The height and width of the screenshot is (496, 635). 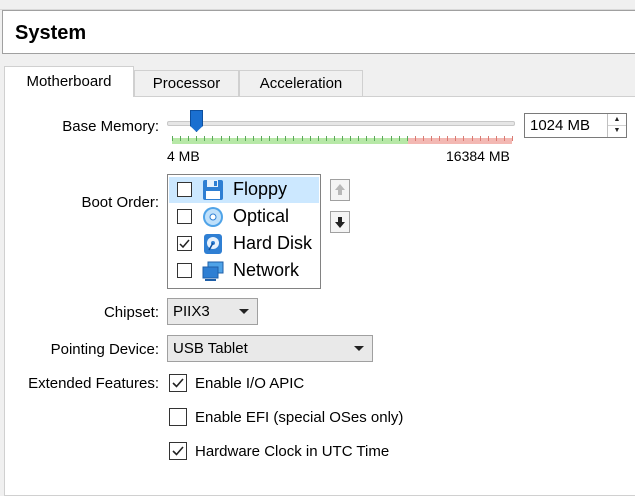 What do you see at coordinates (178, 417) in the screenshot?
I see `efi-checkbox` at bounding box center [178, 417].